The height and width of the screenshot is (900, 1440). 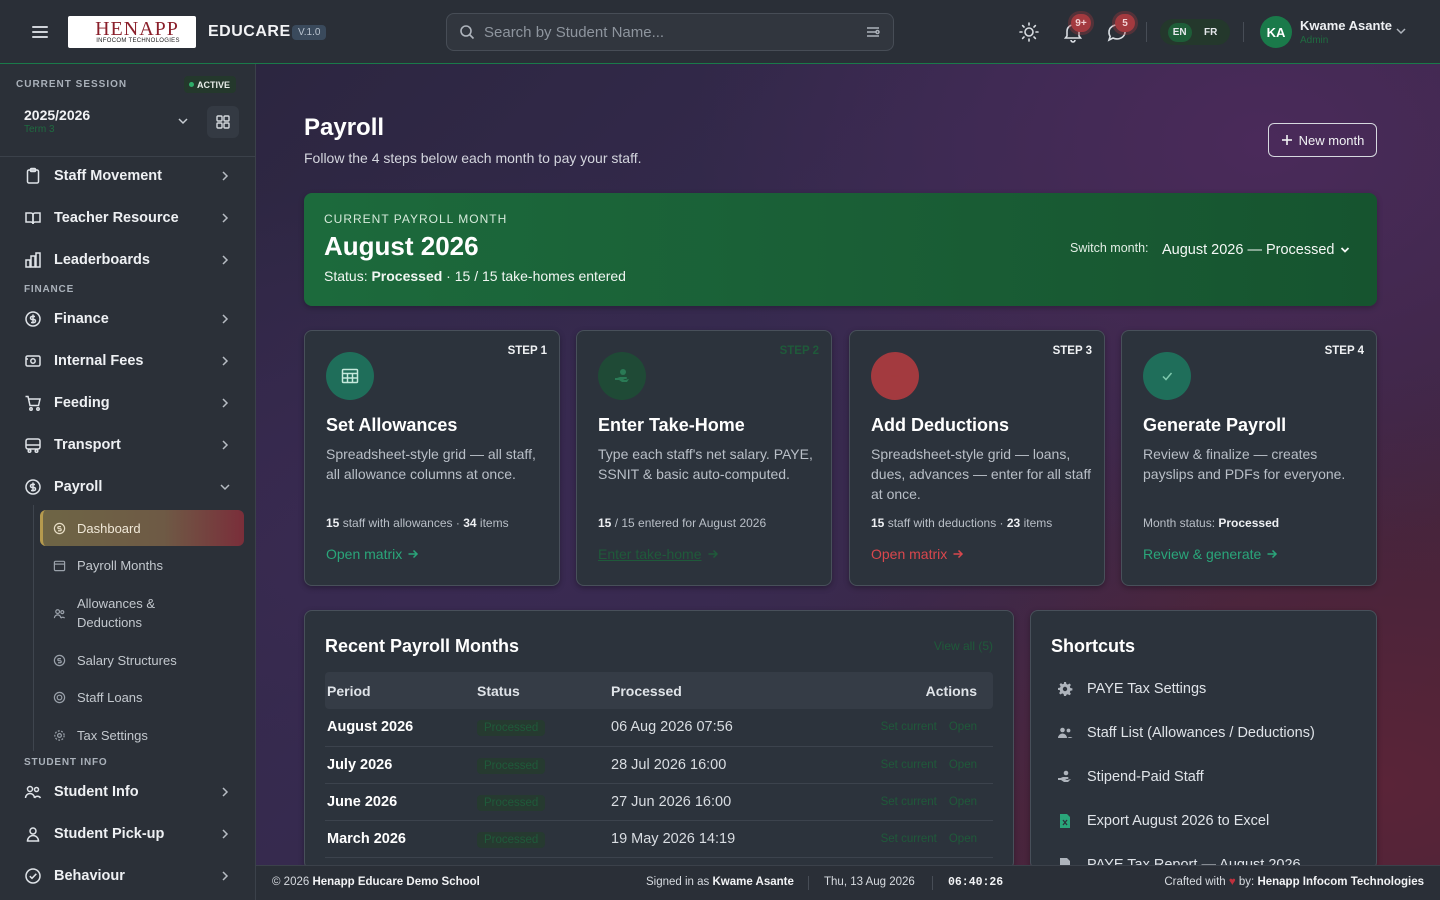 I want to click on user-role: Admin, so click(x=1314, y=40).